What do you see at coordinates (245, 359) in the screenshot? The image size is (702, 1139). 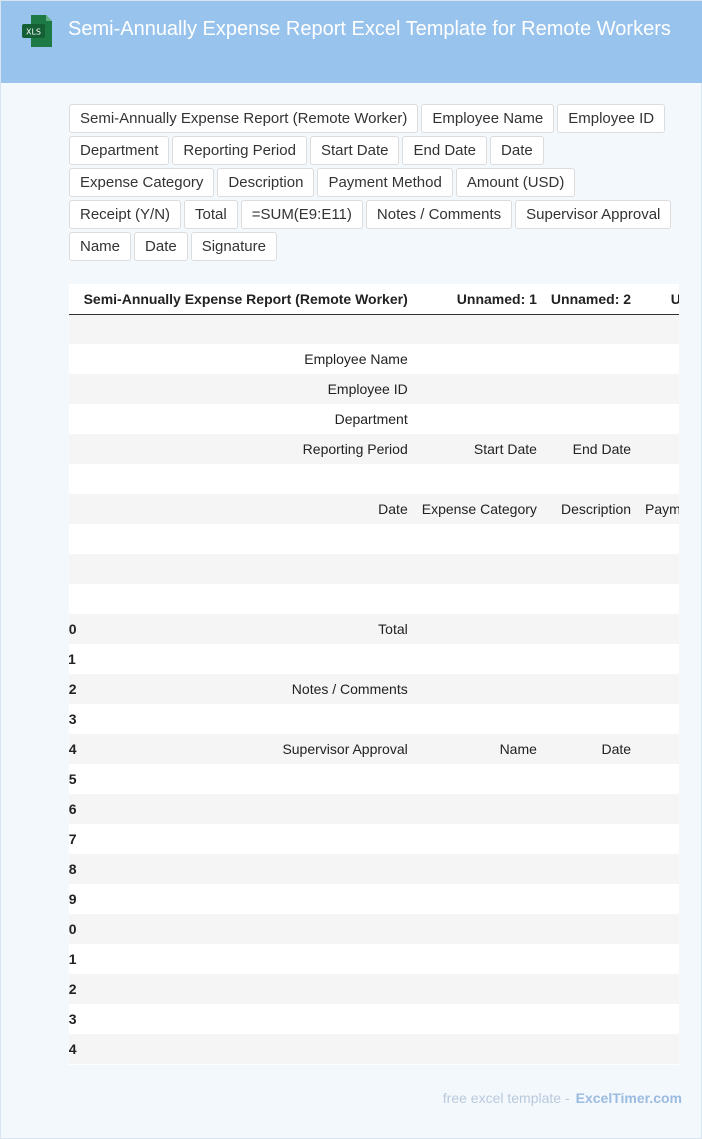 I see `table-cell: Employee Name` at bounding box center [245, 359].